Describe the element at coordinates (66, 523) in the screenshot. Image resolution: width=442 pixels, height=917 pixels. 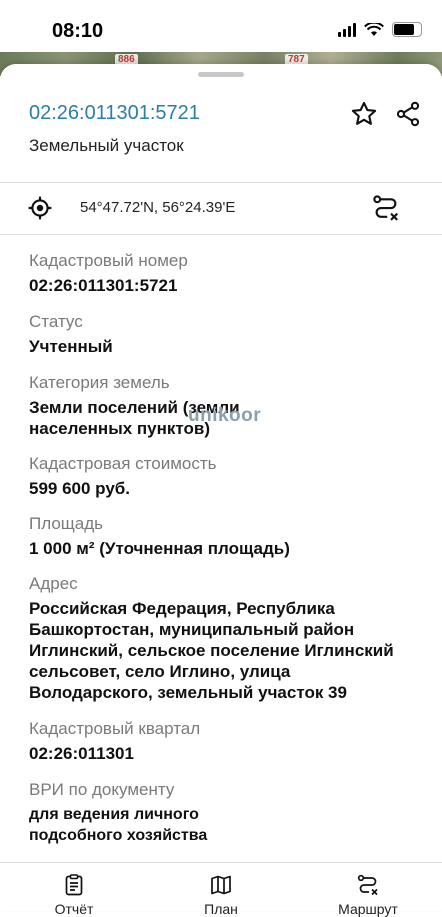
I see `field-label: Площадь` at that location.